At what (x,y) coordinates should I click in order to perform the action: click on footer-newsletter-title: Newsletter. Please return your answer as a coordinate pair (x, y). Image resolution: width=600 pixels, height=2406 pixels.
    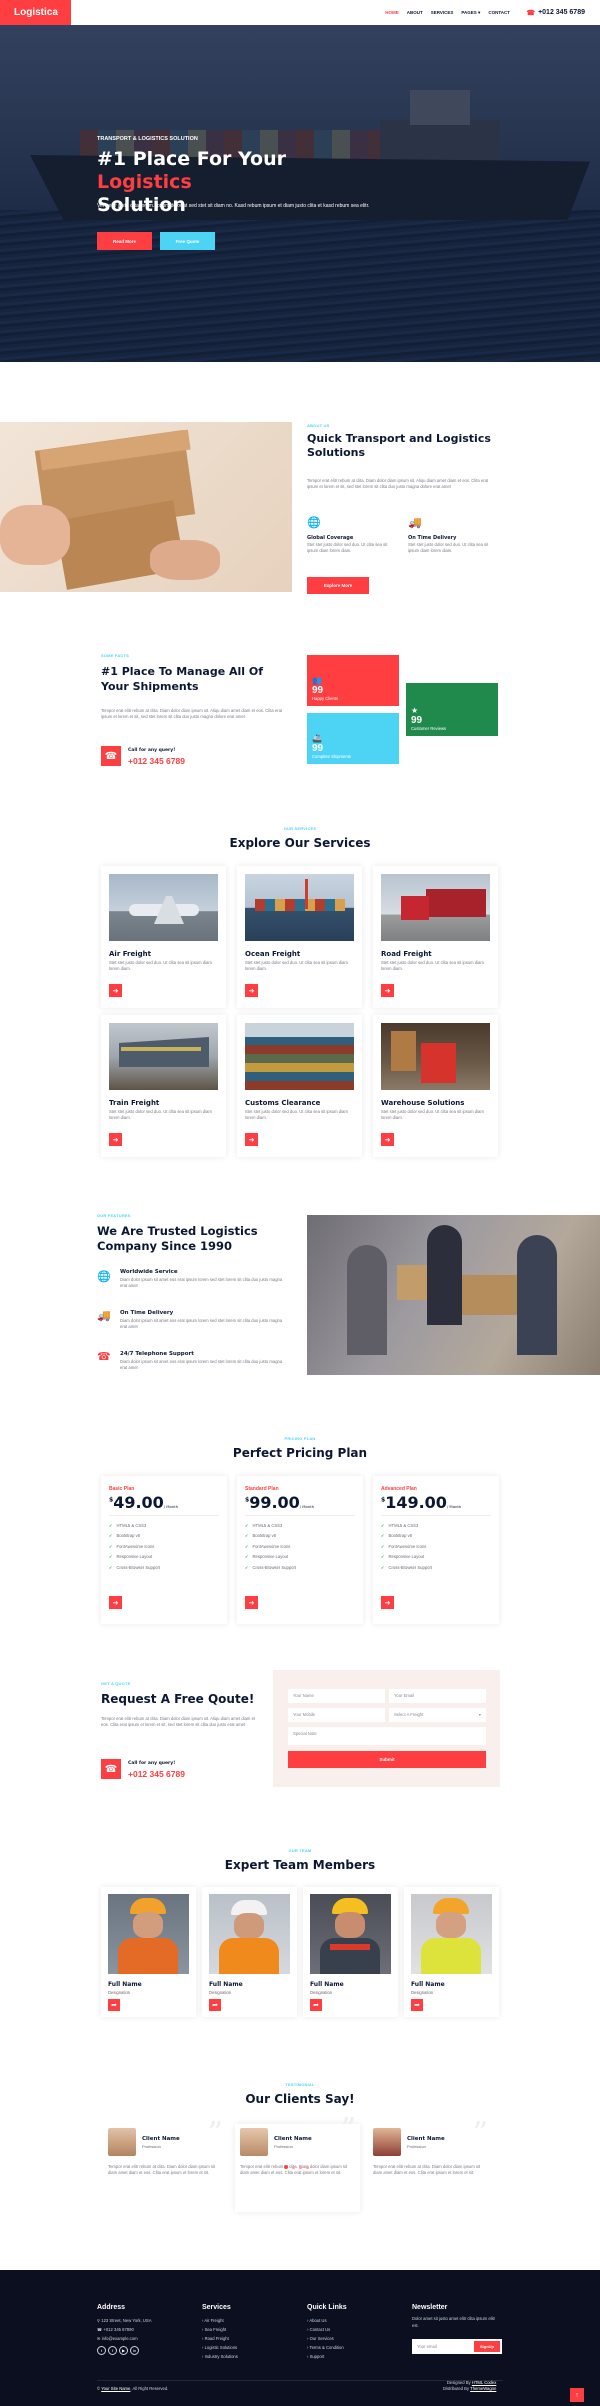
    Looking at the image, I should click on (430, 2307).